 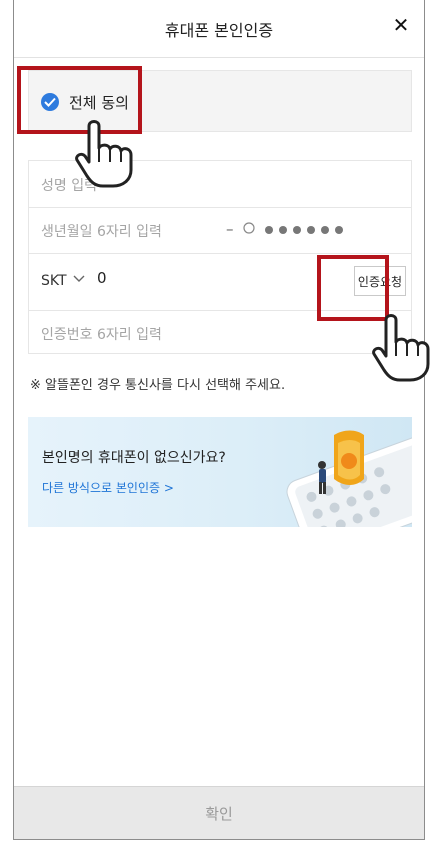 I want to click on banner-title: 본인명의 휴대폰이 없으신가요?, so click(x=134, y=458).